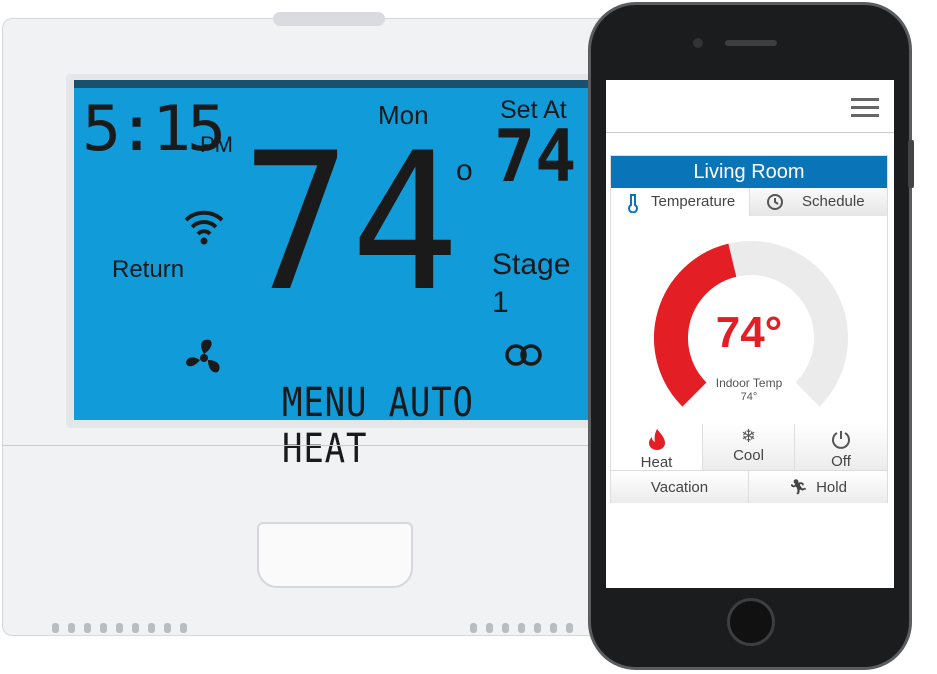  What do you see at coordinates (831, 487) in the screenshot?
I see `hold-label: Hold` at bounding box center [831, 487].